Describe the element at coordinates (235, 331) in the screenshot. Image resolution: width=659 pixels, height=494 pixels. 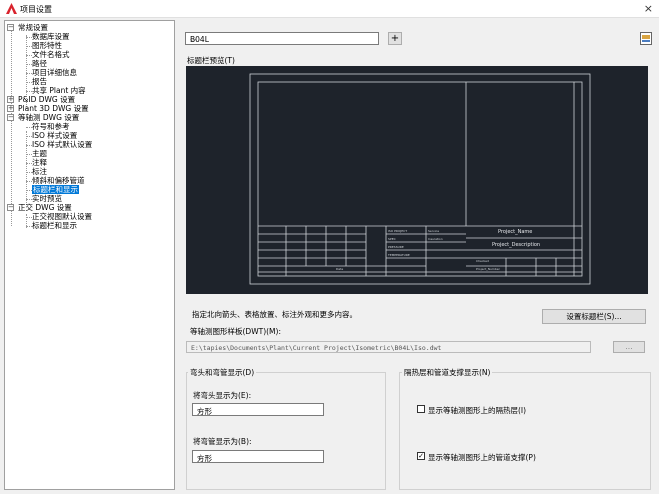
I see `template-label: 等轴测图形样板(DWT)(M):` at that location.